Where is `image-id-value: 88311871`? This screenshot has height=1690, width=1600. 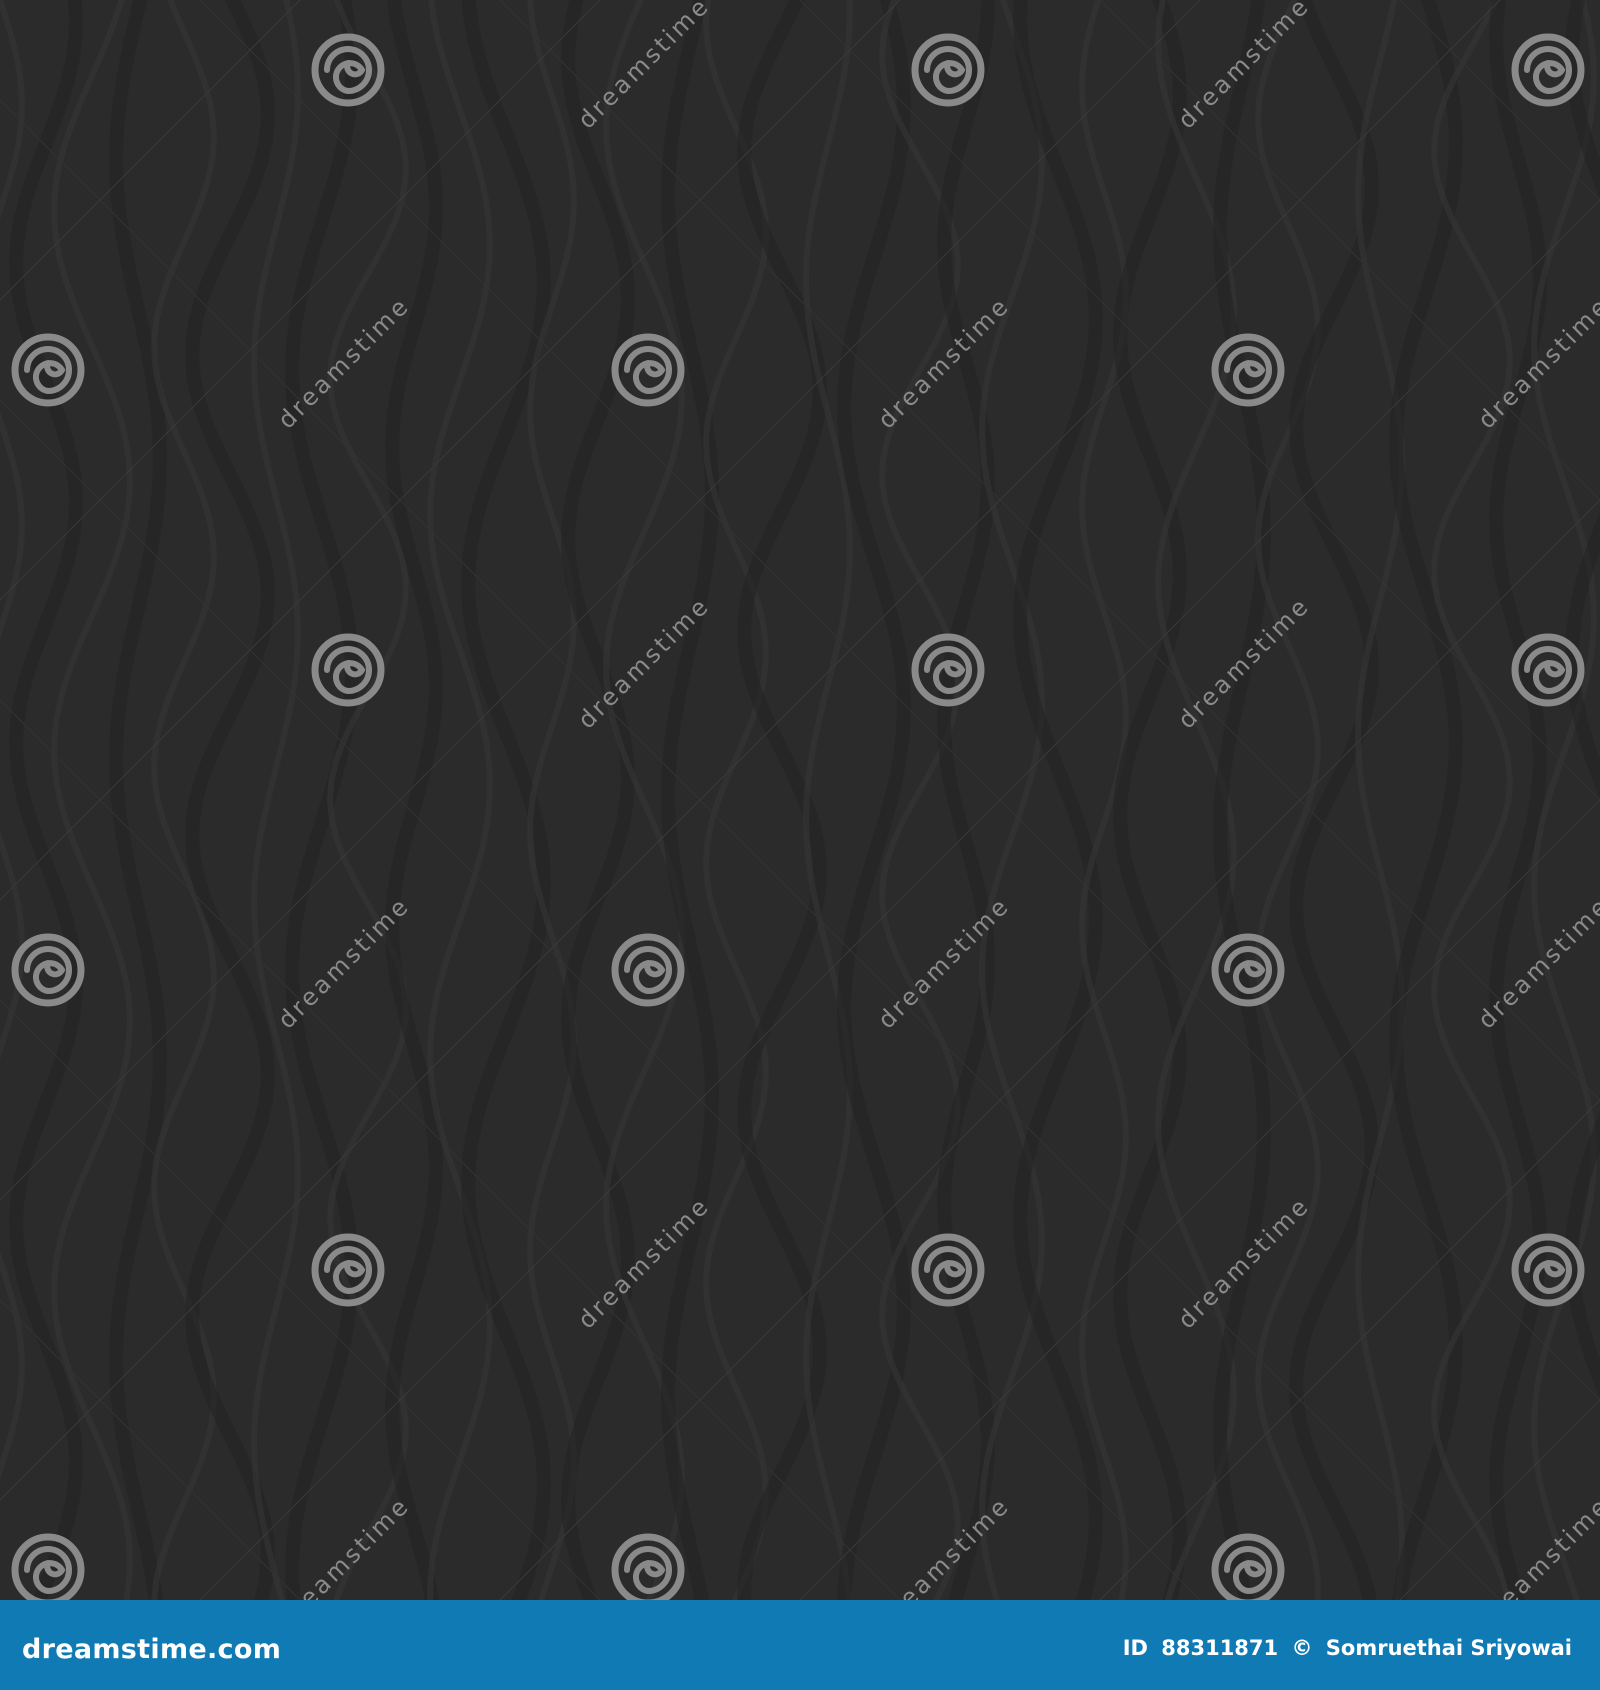 image-id-value: 88311871 is located at coordinates (1220, 1648).